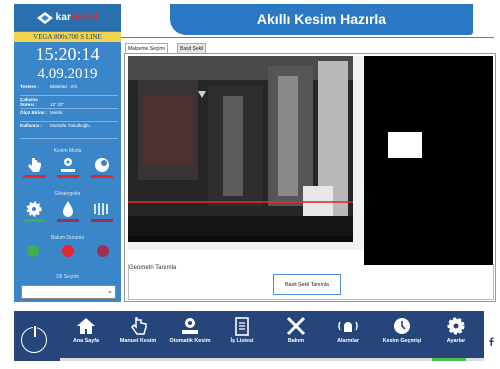 This screenshot has width=500, height=369. I want to click on nav-bakim: Bakım, so click(296, 336).